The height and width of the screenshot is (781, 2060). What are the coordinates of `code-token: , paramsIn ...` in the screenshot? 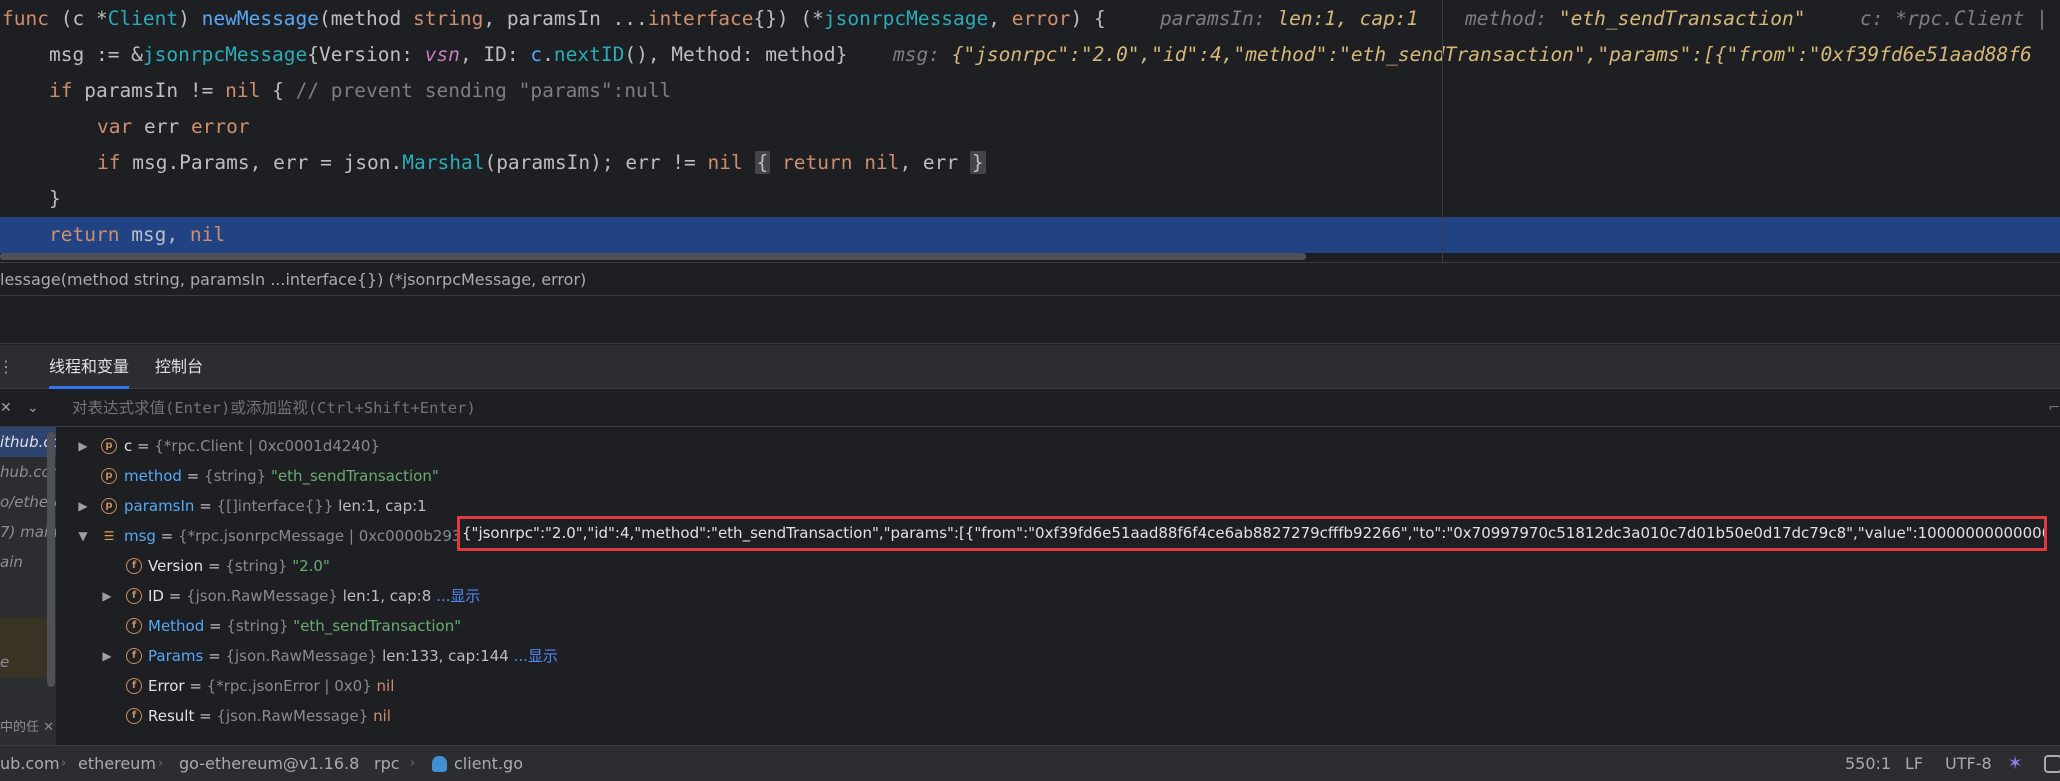 It's located at (565, 18).